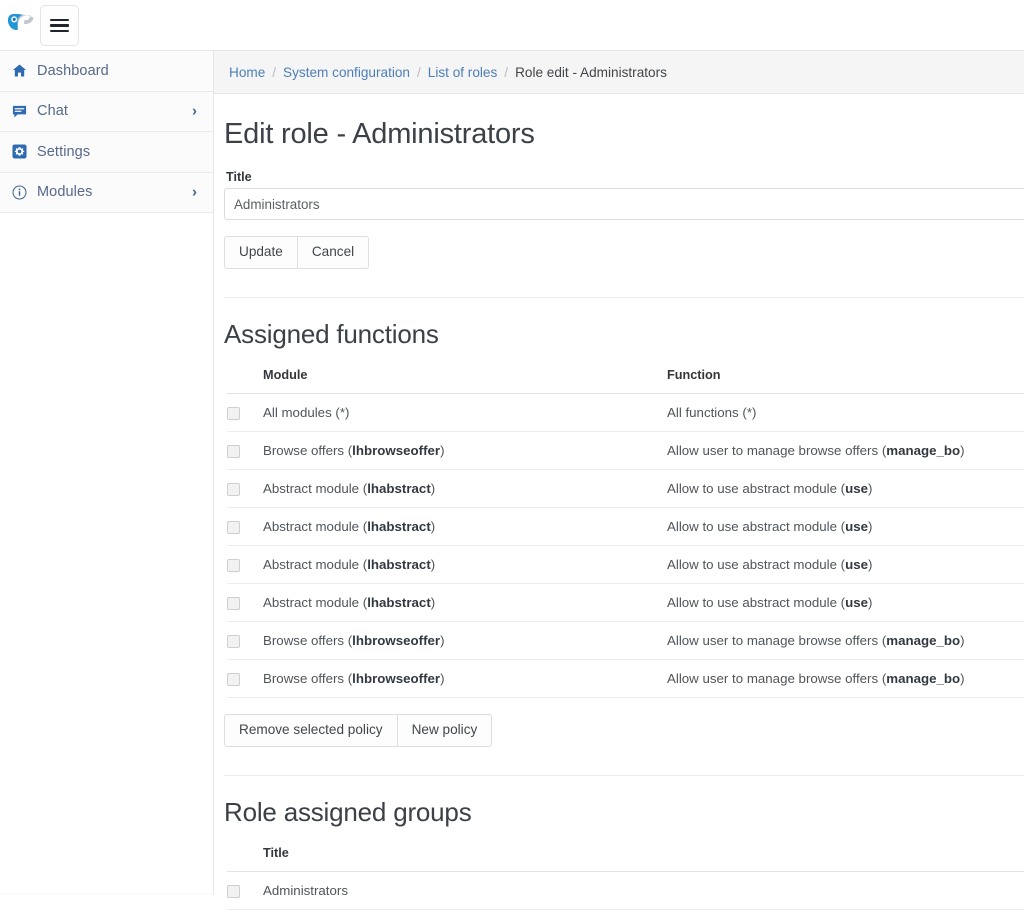  I want to click on hamburger-icon, so click(59, 26).